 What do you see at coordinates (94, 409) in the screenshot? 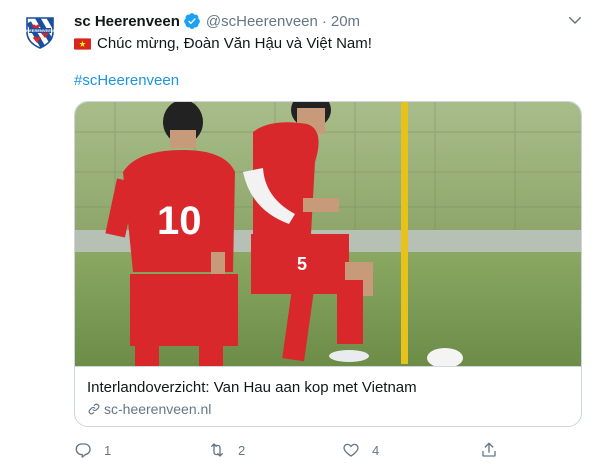
I see `link-icon` at bounding box center [94, 409].